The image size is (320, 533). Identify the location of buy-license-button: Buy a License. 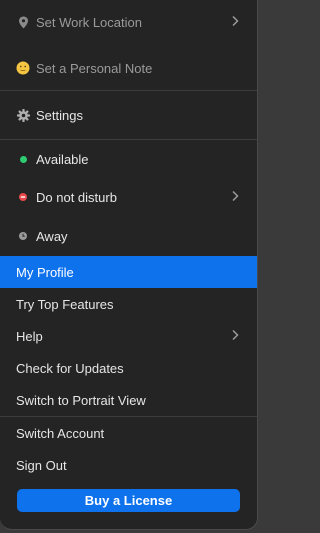
(128, 500).